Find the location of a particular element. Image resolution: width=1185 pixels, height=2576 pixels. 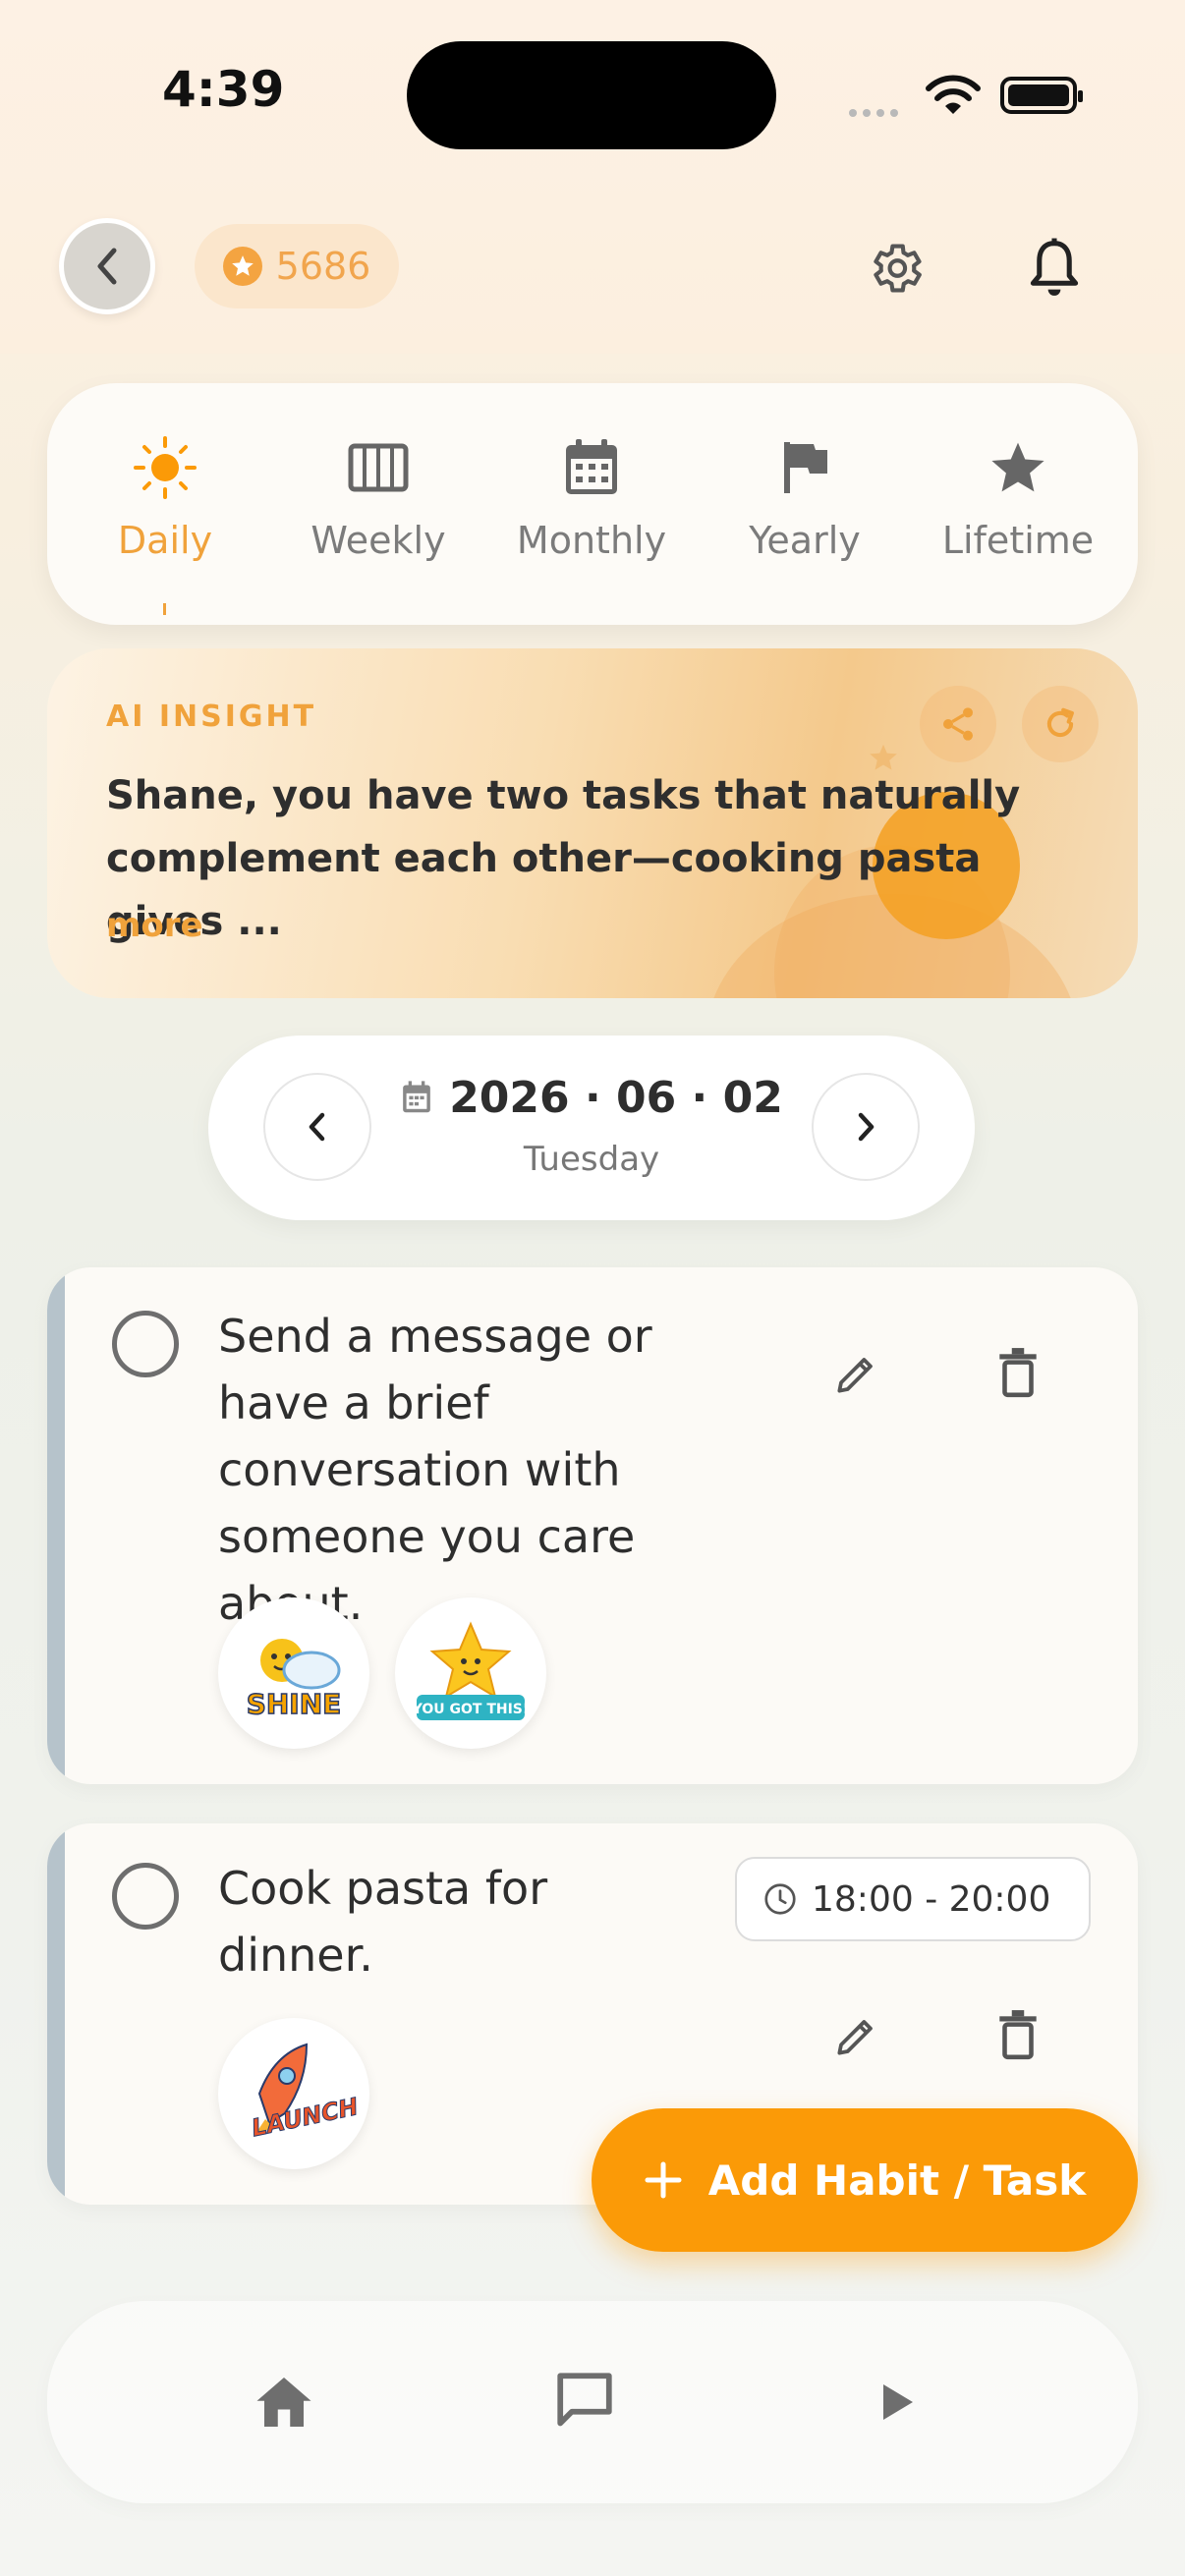

battery-icon is located at coordinates (1041, 95).